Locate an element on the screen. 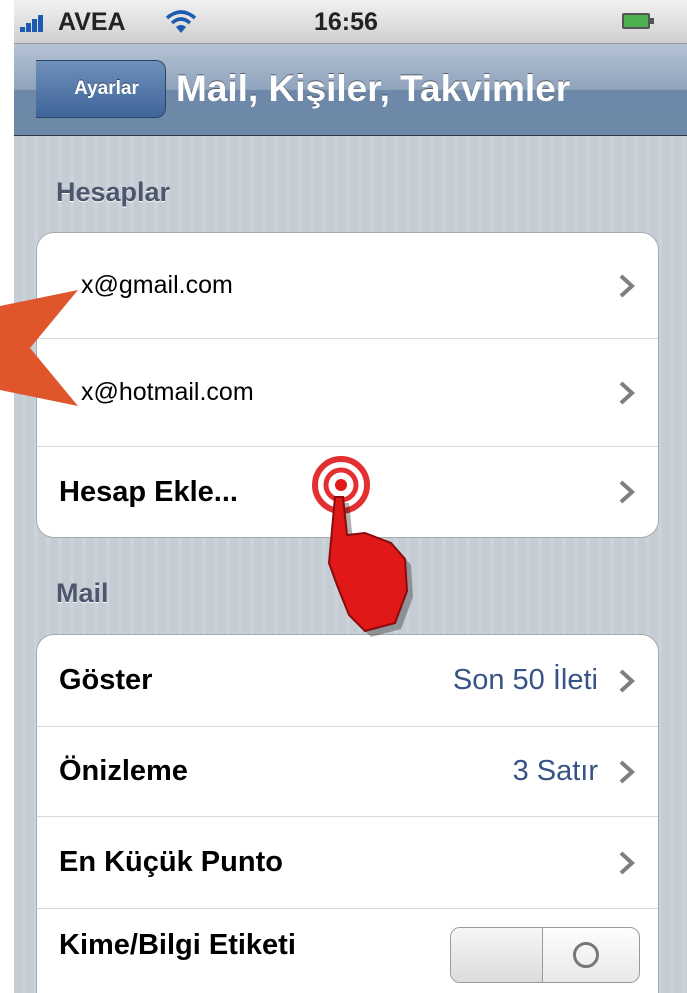 The image size is (687, 993). account-row-hotmail: x@hotmail.com is located at coordinates (347, 393).